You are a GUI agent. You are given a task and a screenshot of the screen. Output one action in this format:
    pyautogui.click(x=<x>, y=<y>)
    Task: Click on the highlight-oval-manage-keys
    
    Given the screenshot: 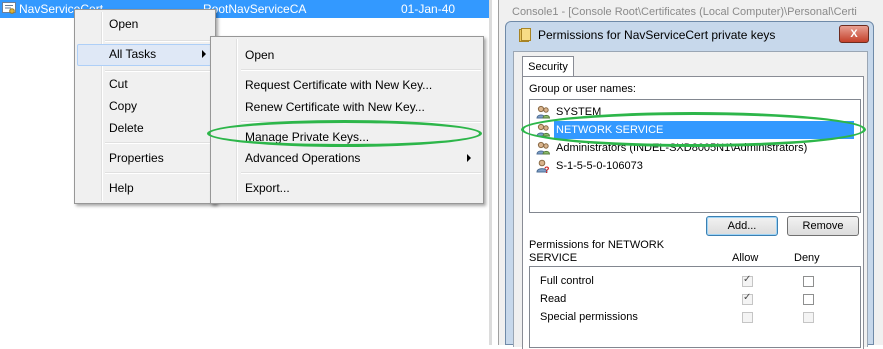 What is the action you would take?
    pyautogui.click(x=344, y=133)
    